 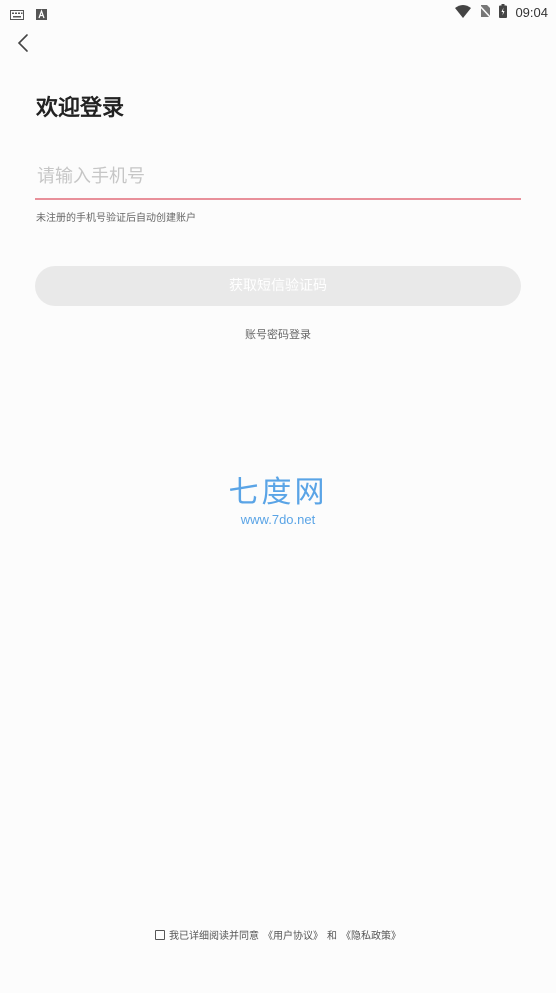 I want to click on status-time: 09:04, so click(x=531, y=12).